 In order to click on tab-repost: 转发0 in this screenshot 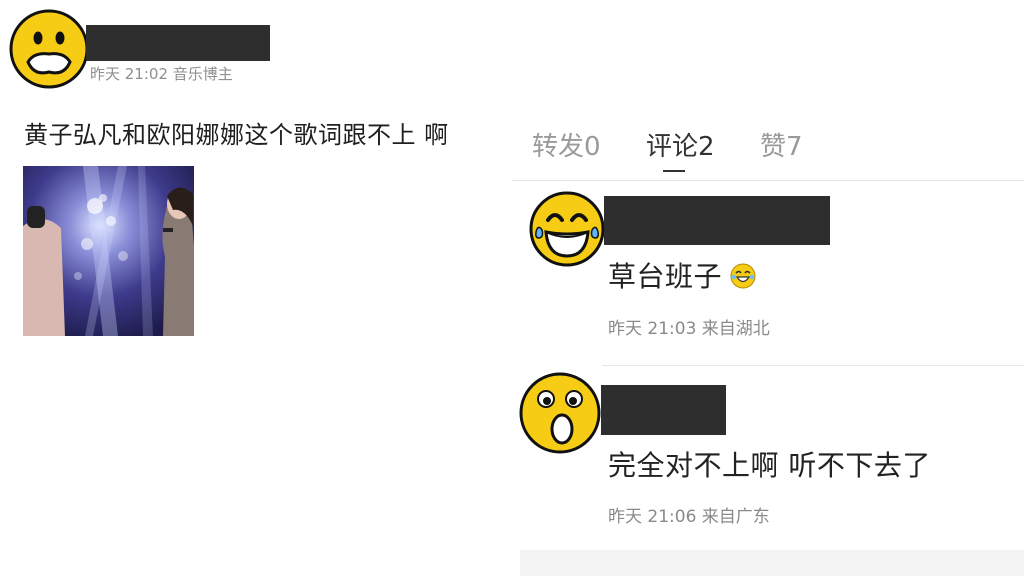, I will do `click(566, 144)`.